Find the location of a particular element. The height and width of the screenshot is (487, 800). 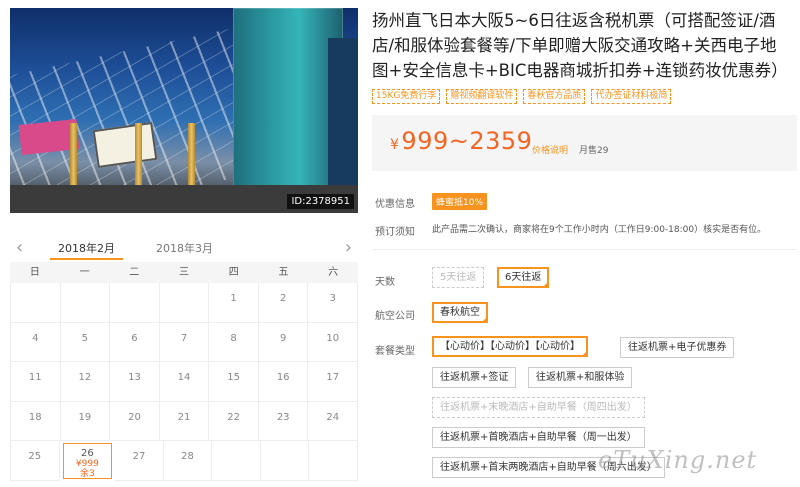

calendar-day: 10 is located at coordinates (333, 342).